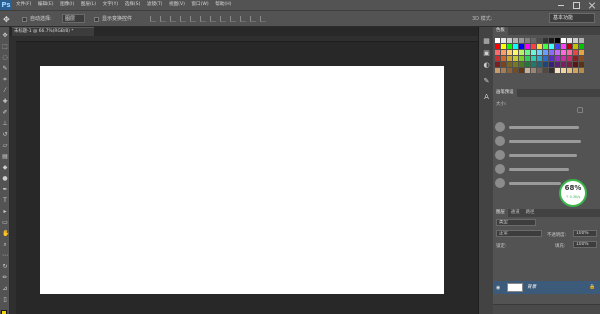 This screenshot has width=600, height=314. What do you see at coordinates (193, 19) in the screenshot?
I see `align-hcenter-icon` at bounding box center [193, 19].